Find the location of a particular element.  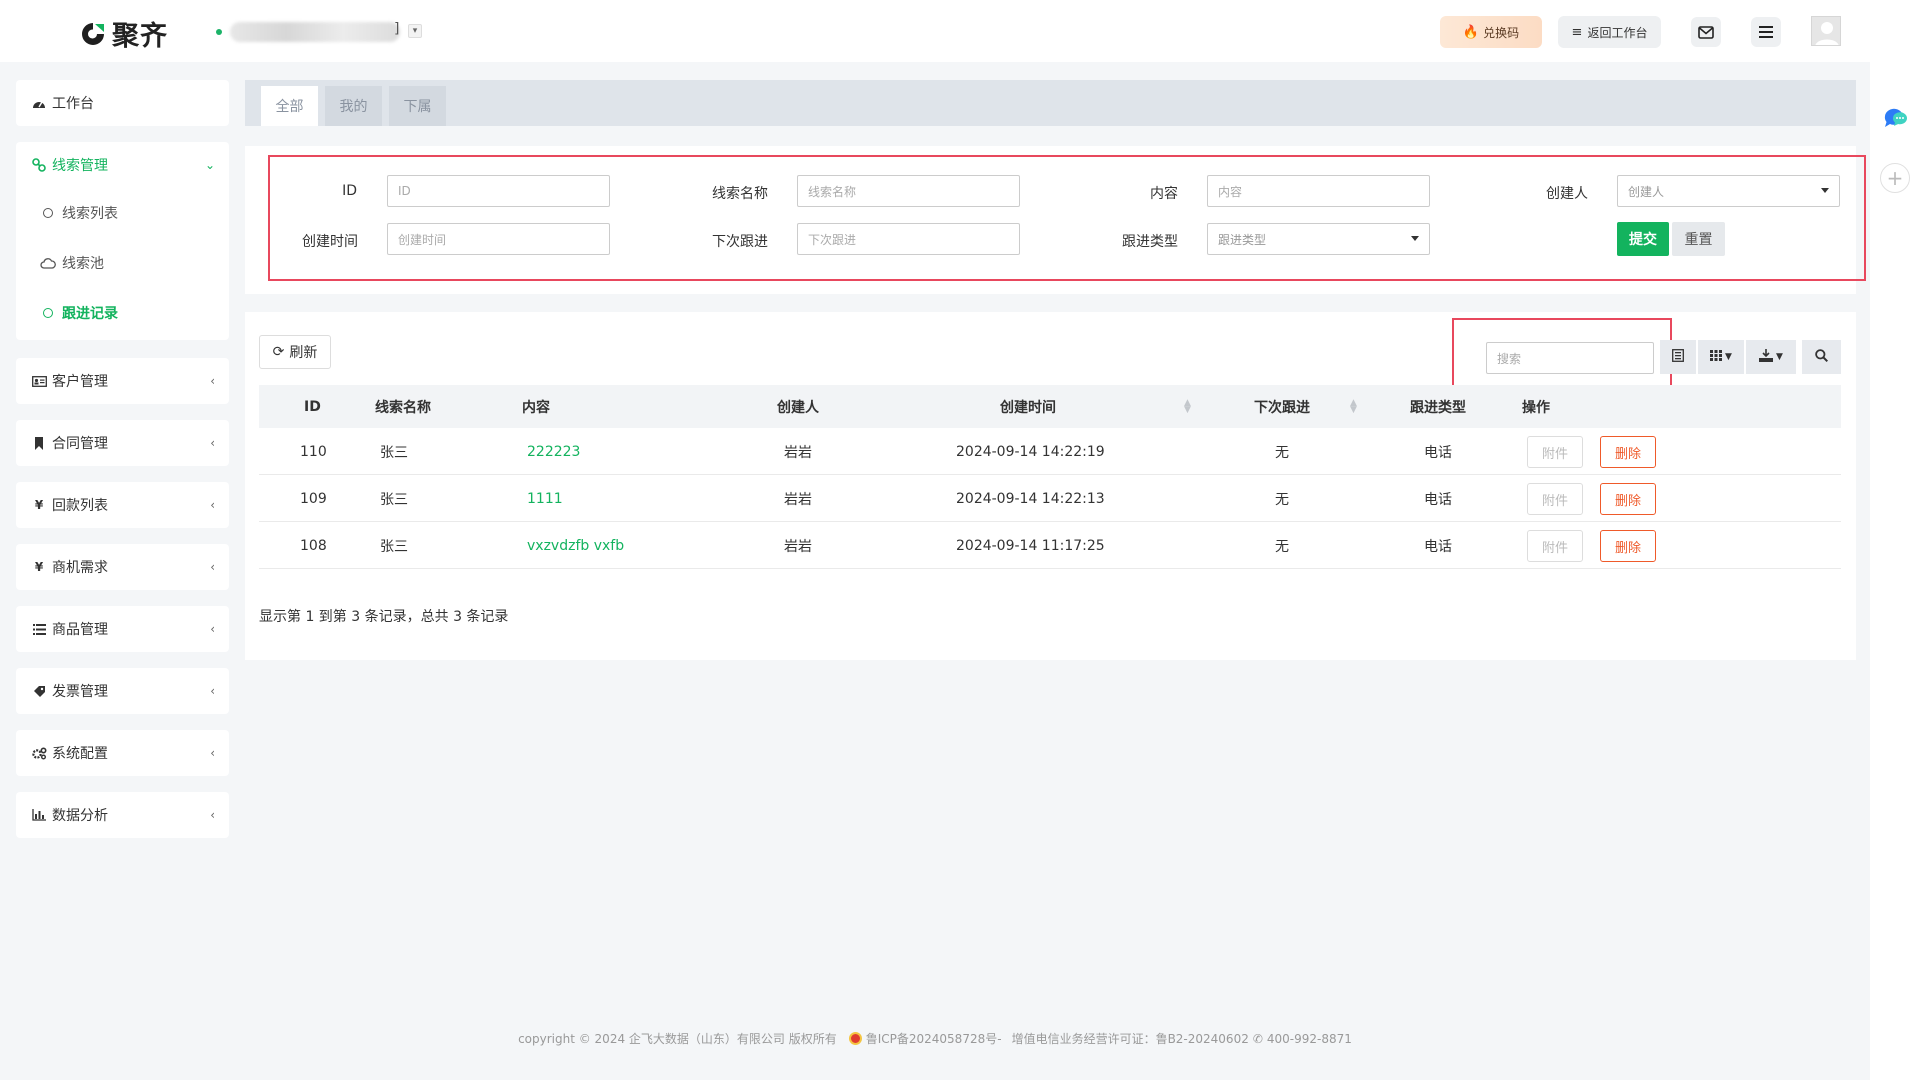

gears-icon is located at coordinates (39, 753).